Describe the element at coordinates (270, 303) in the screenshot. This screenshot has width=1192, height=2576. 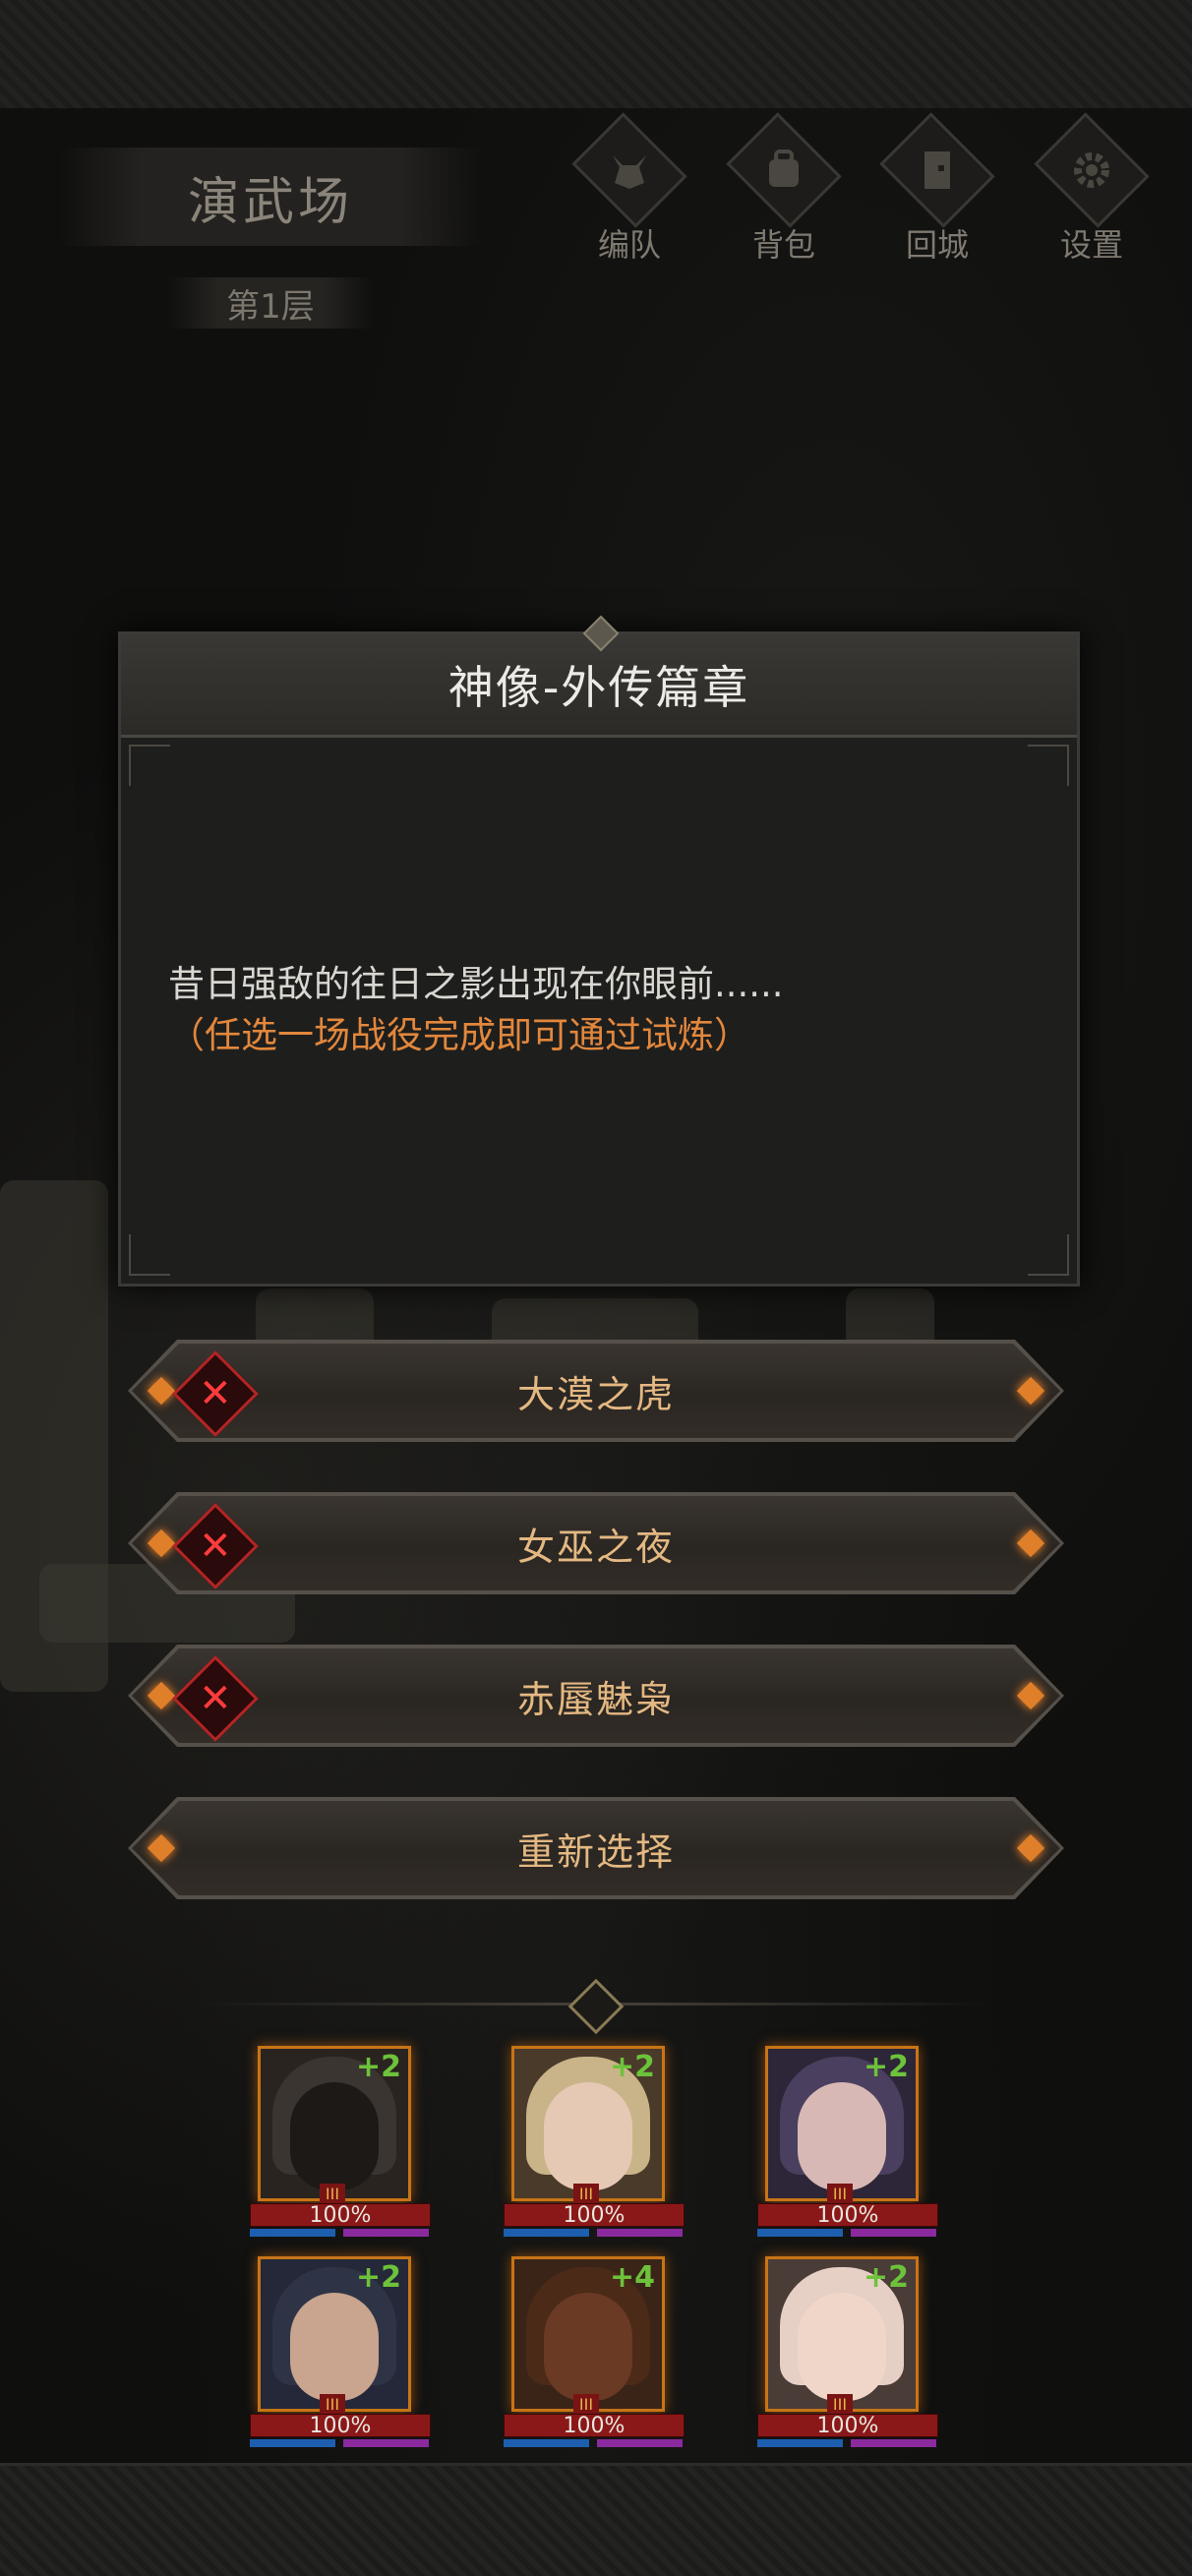
I see `floor-label: 第1层` at that location.